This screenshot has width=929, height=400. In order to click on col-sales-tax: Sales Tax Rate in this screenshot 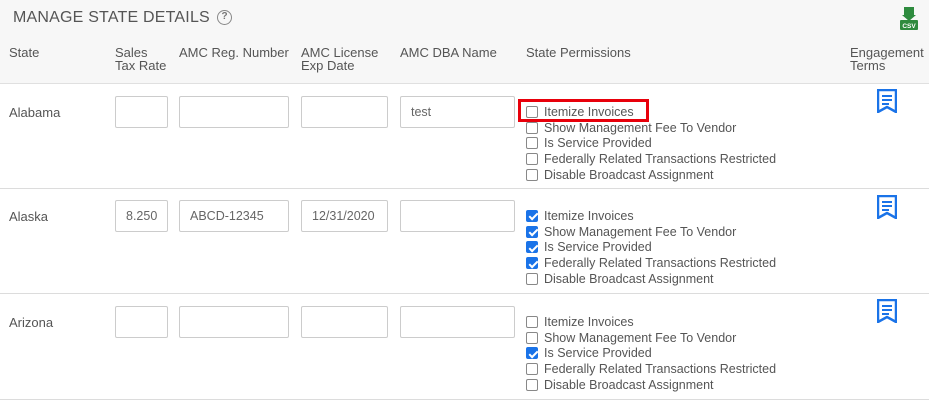, I will do `click(140, 59)`.